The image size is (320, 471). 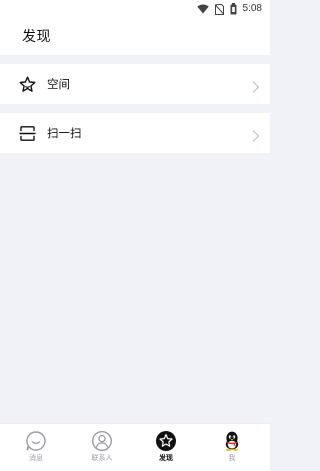 What do you see at coordinates (36, 458) in the screenshot?
I see `tab-label: 消息` at bounding box center [36, 458].